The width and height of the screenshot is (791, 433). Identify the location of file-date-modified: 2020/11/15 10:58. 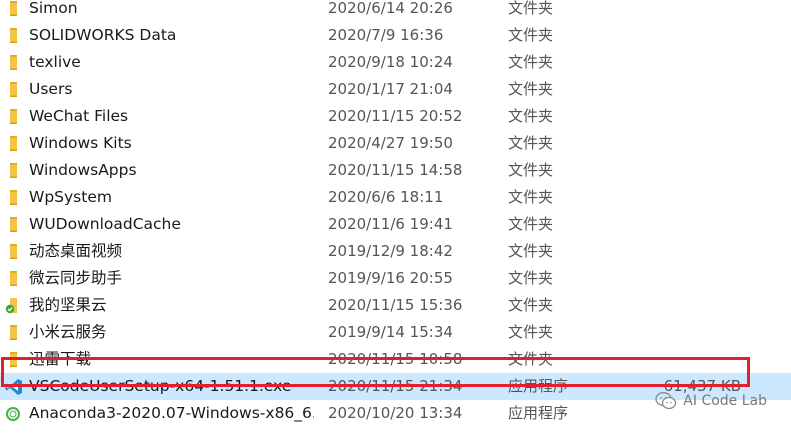
(395, 359).